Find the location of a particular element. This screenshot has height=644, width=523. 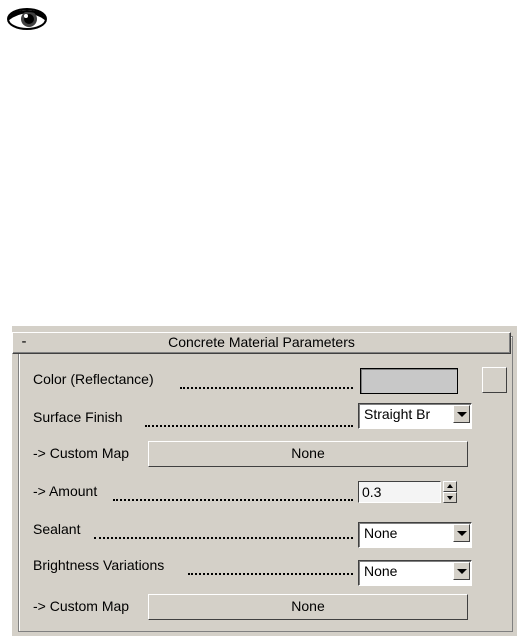

spin-down-icon is located at coordinates (450, 497).